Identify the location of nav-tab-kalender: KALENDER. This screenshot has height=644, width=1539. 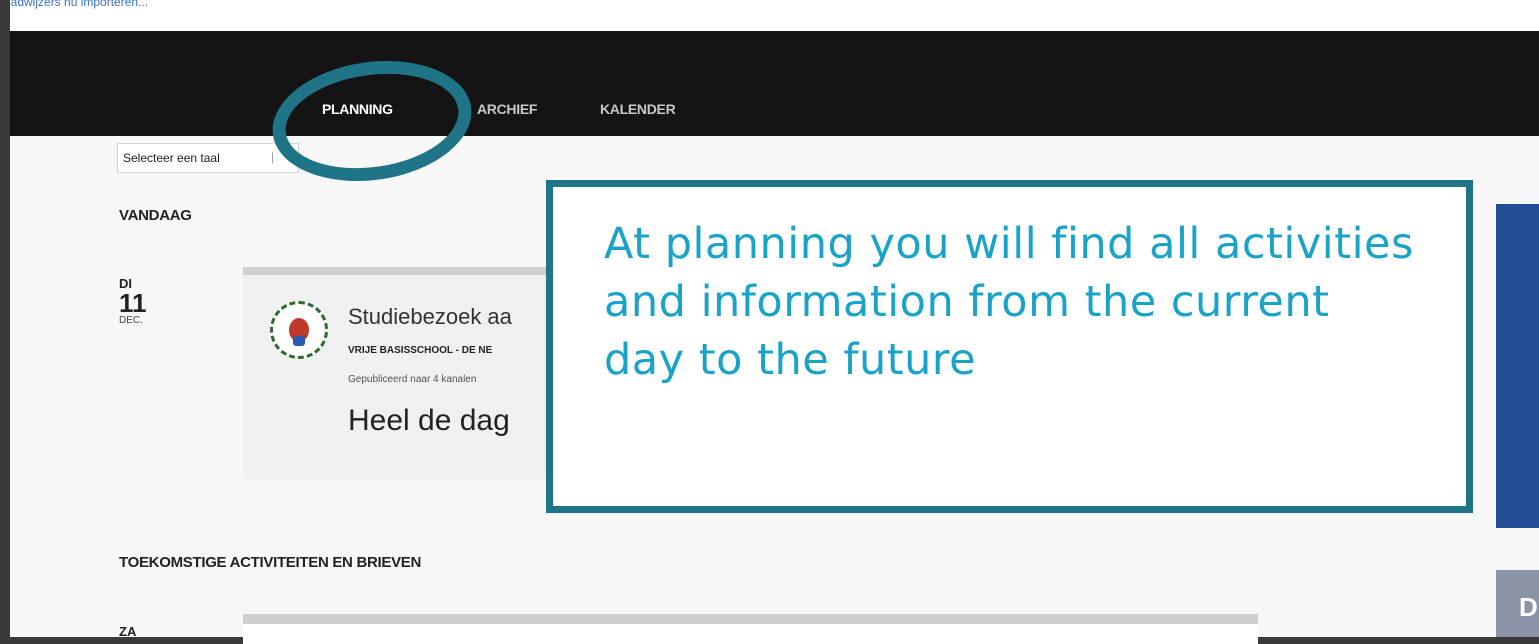
(638, 109).